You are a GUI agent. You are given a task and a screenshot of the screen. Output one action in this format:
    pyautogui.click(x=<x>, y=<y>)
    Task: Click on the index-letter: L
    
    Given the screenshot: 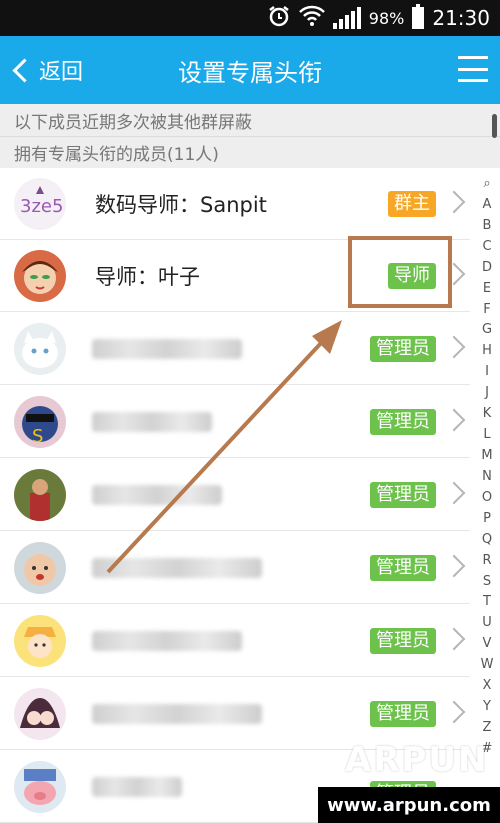 What is the action you would take?
    pyautogui.click(x=486, y=434)
    